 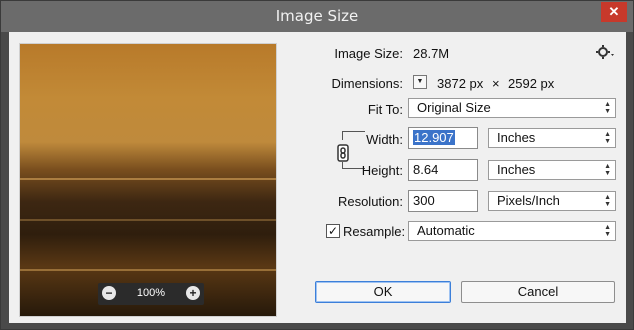 I want to click on fit-to-value: Original Size, so click(x=454, y=107).